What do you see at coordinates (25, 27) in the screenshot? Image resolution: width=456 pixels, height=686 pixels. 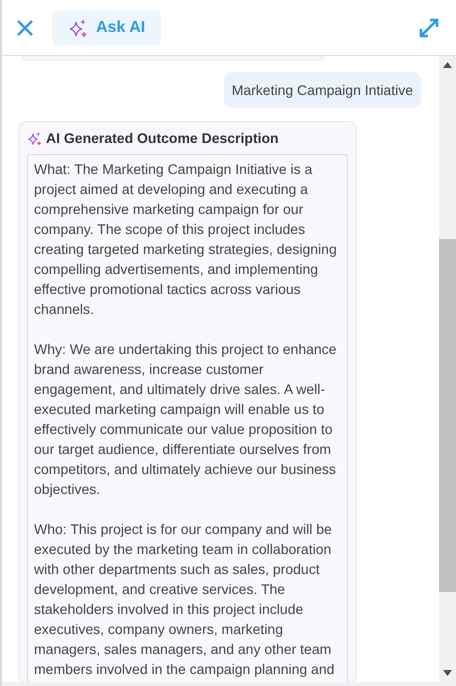 I see `close-icon` at bounding box center [25, 27].